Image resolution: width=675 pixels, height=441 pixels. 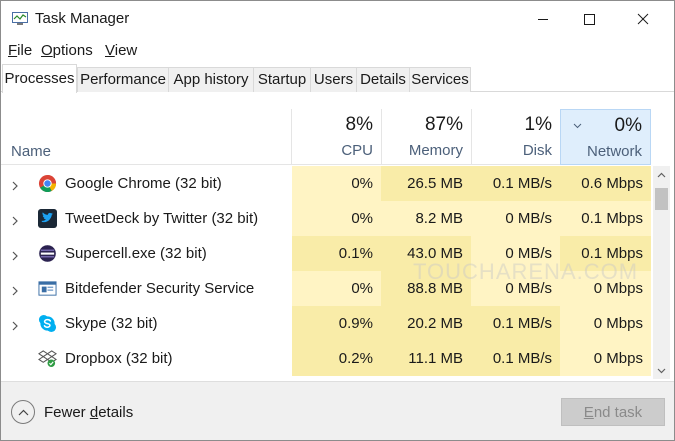 What do you see at coordinates (110, 50) in the screenshot?
I see `menu-view-accelerator: V` at bounding box center [110, 50].